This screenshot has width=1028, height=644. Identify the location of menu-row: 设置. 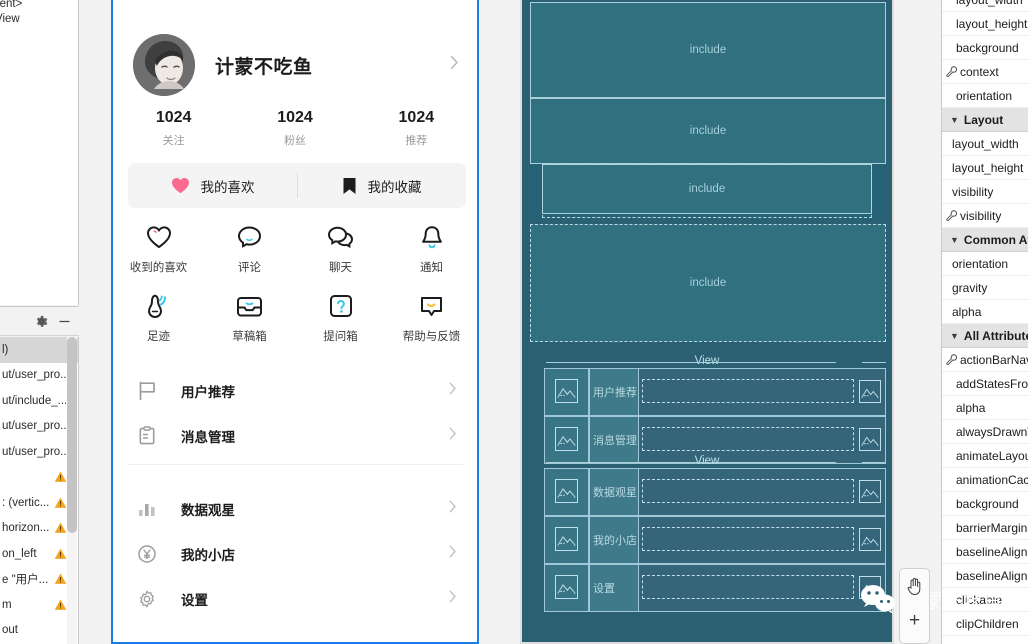
(295, 598).